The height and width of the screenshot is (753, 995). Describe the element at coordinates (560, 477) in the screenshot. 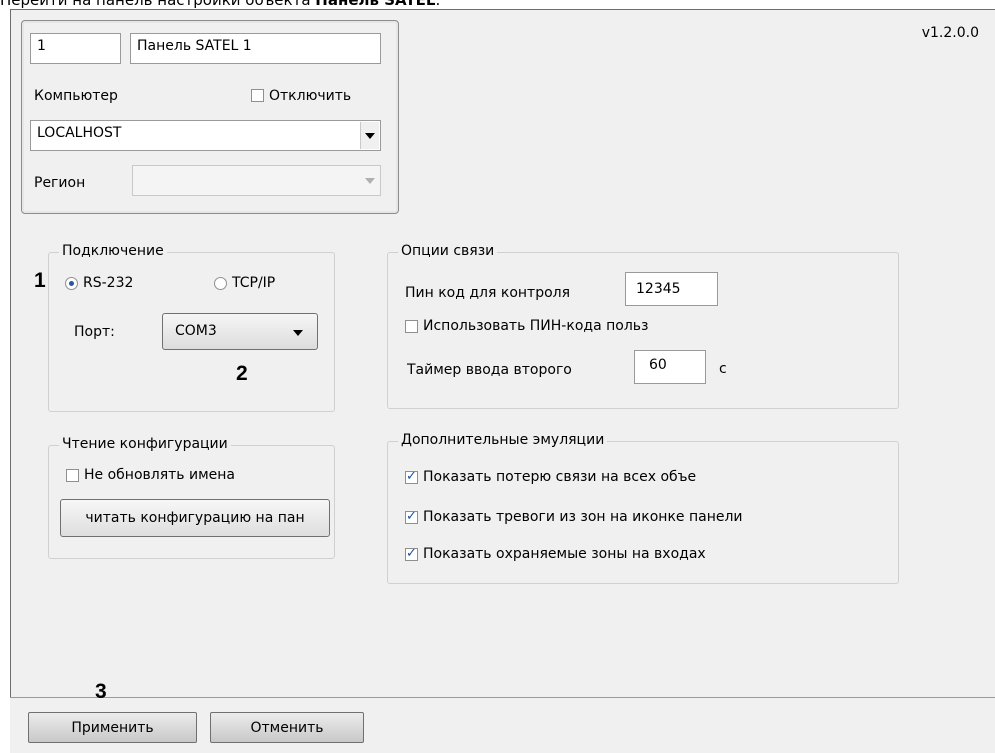

I see `emulation-label-1: Показать потерю связи на всех объе` at that location.